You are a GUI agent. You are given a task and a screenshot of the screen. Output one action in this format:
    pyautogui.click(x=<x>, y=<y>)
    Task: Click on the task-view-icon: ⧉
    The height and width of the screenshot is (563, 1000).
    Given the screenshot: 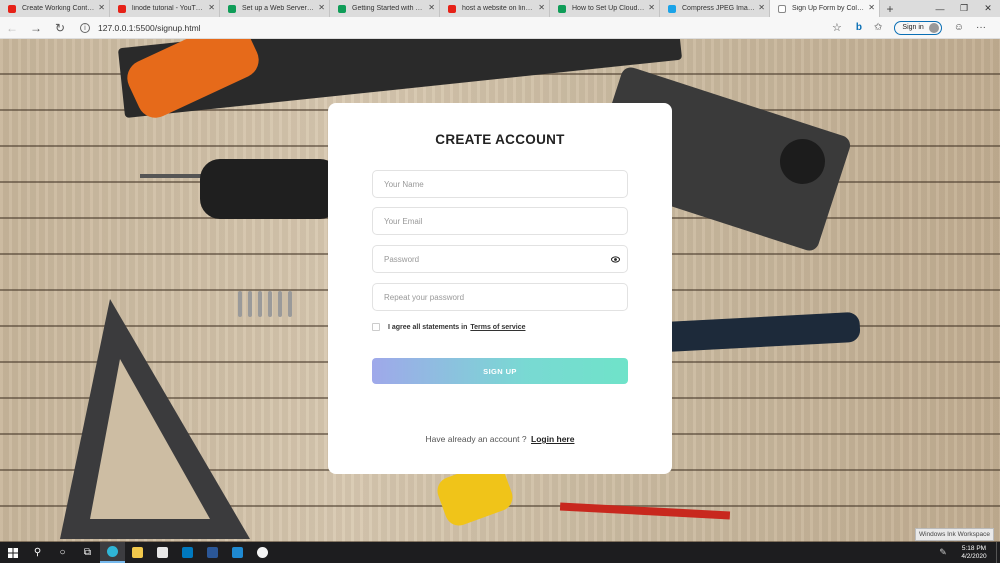 What is the action you would take?
    pyautogui.click(x=87, y=552)
    